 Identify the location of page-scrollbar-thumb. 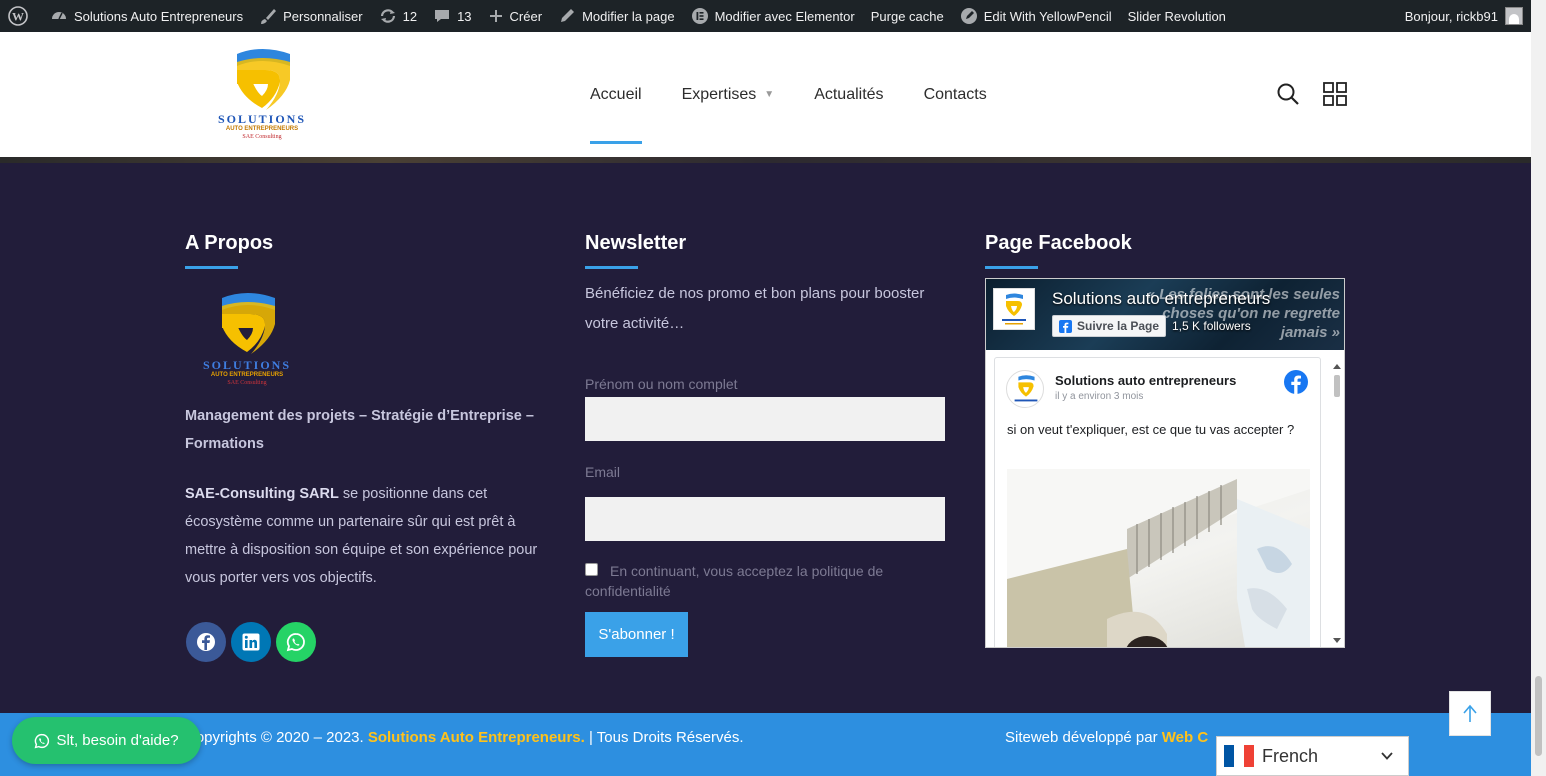
(1538, 716).